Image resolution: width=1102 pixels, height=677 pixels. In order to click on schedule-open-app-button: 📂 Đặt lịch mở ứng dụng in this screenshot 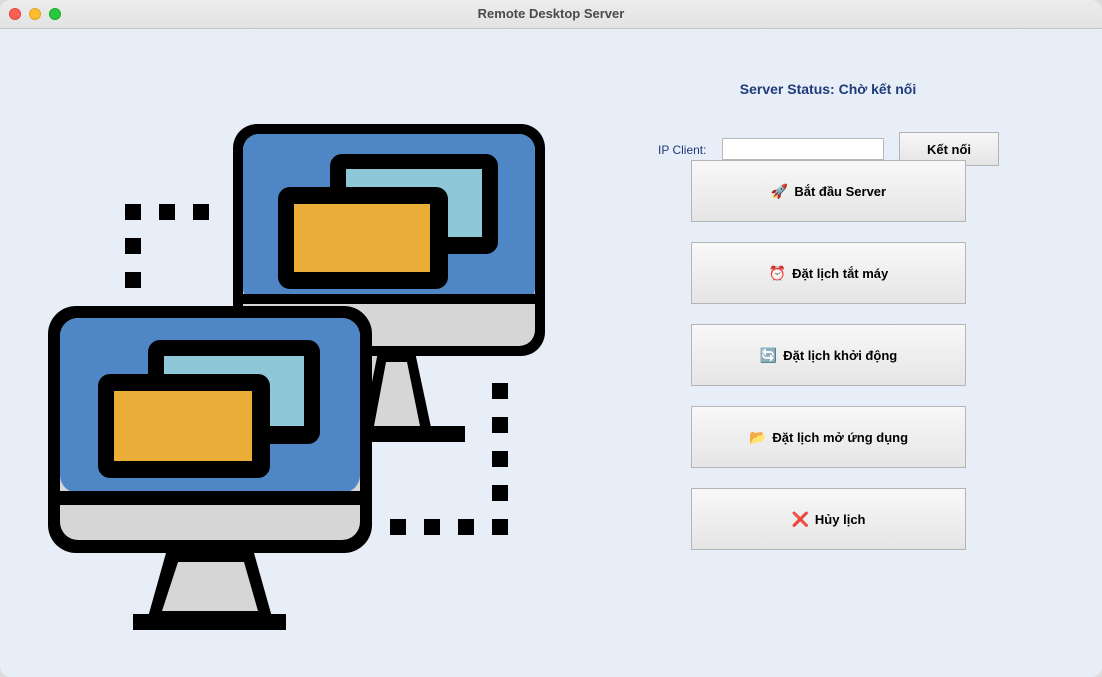, I will do `click(828, 437)`.